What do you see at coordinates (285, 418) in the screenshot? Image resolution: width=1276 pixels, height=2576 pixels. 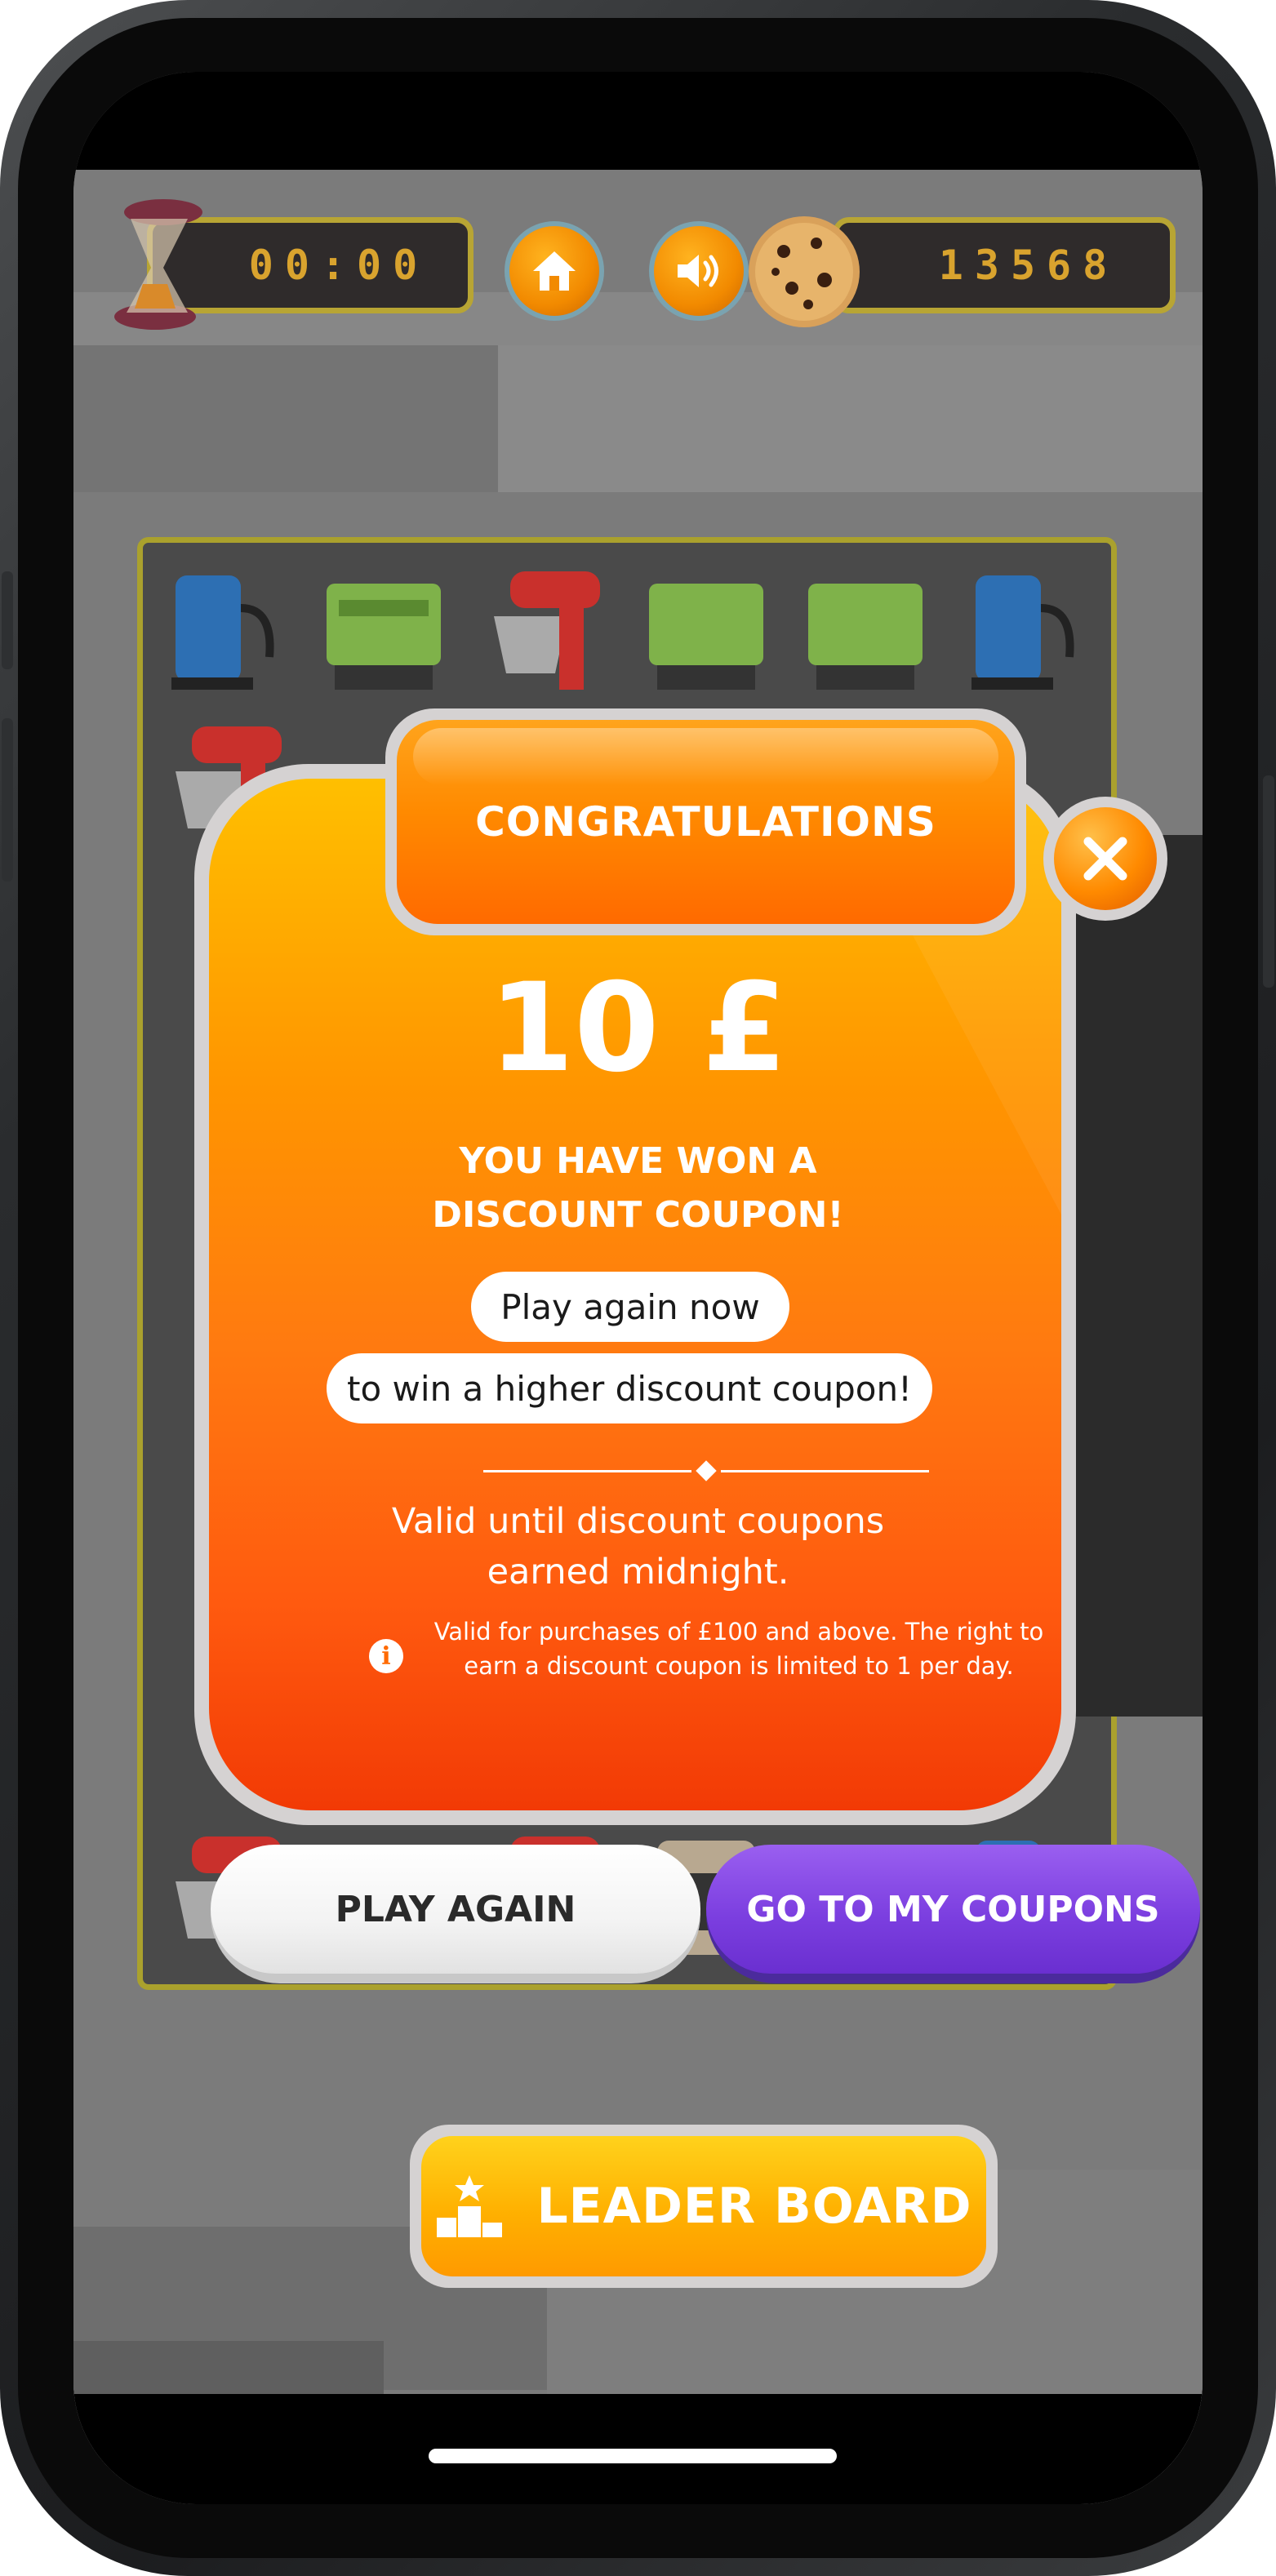 I see `wall-shelf` at bounding box center [285, 418].